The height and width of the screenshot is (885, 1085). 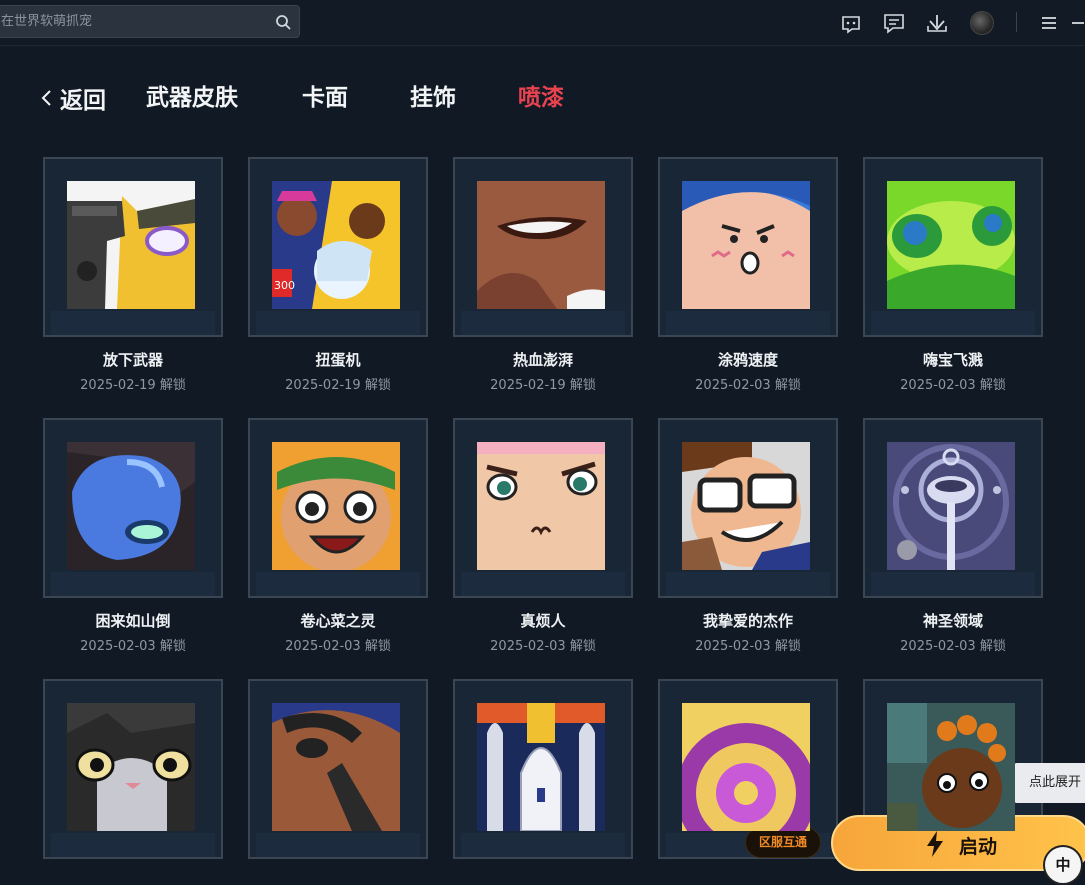 I want to click on search-icon, so click(x=283, y=22).